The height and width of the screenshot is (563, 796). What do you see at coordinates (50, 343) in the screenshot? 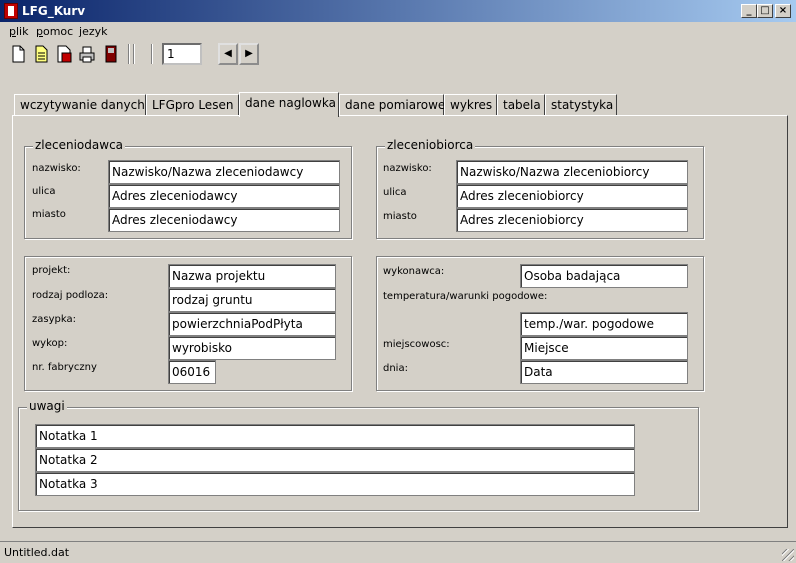
I see `label-wykop: wykop:` at bounding box center [50, 343].